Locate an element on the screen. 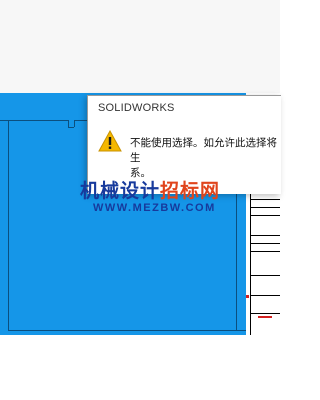  watermark-url: WWW.MEZBW.COM is located at coordinates (154, 208).